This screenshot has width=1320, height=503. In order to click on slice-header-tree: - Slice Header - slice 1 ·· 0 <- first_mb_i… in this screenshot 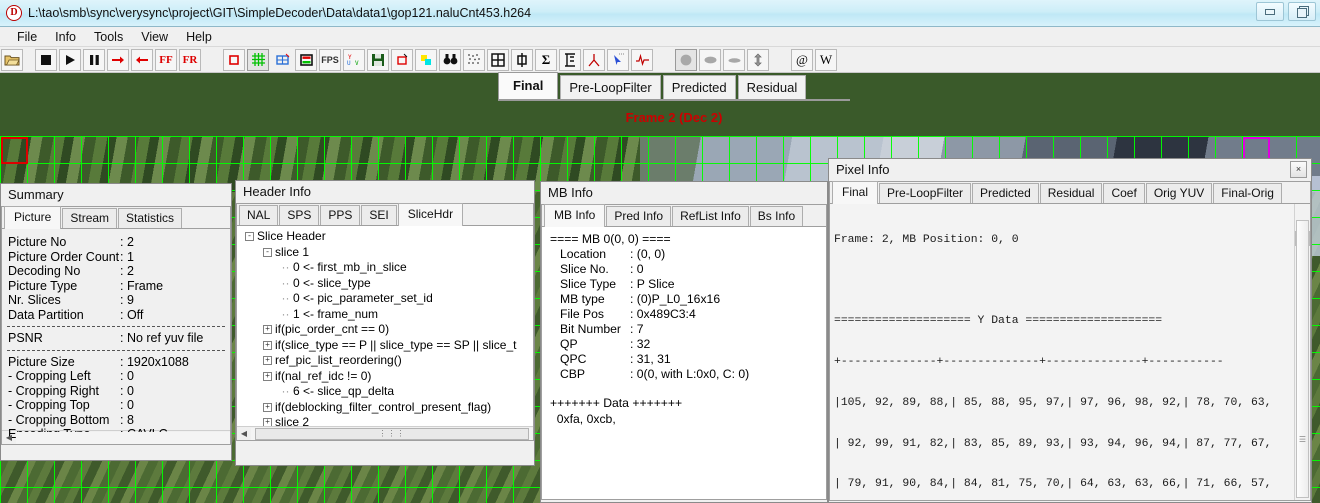, I will do `click(385, 326)`.